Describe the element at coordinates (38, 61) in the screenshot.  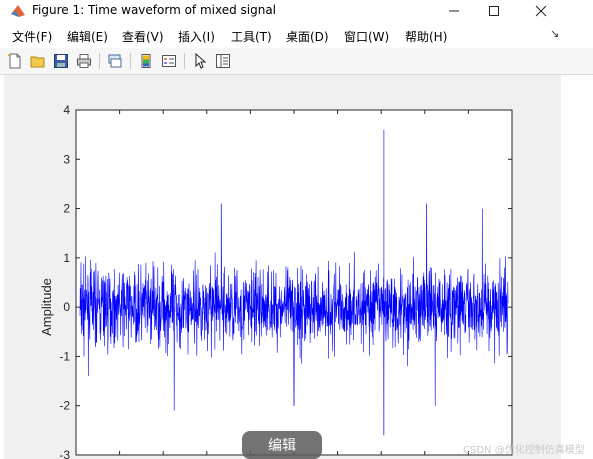
I see `open-folder-icon` at that location.